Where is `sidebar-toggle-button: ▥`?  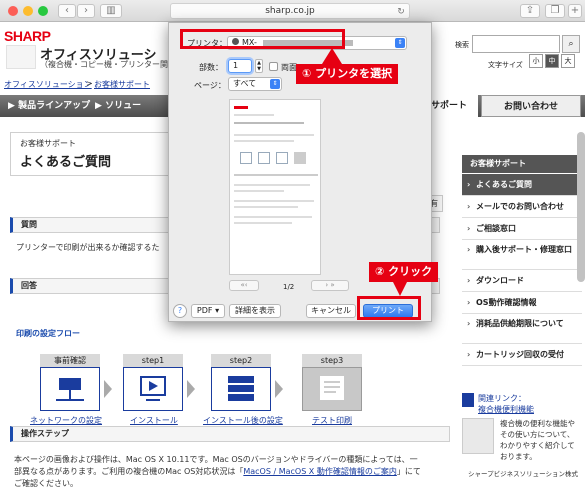 sidebar-toggle-button: ▥ is located at coordinates (111, 11).